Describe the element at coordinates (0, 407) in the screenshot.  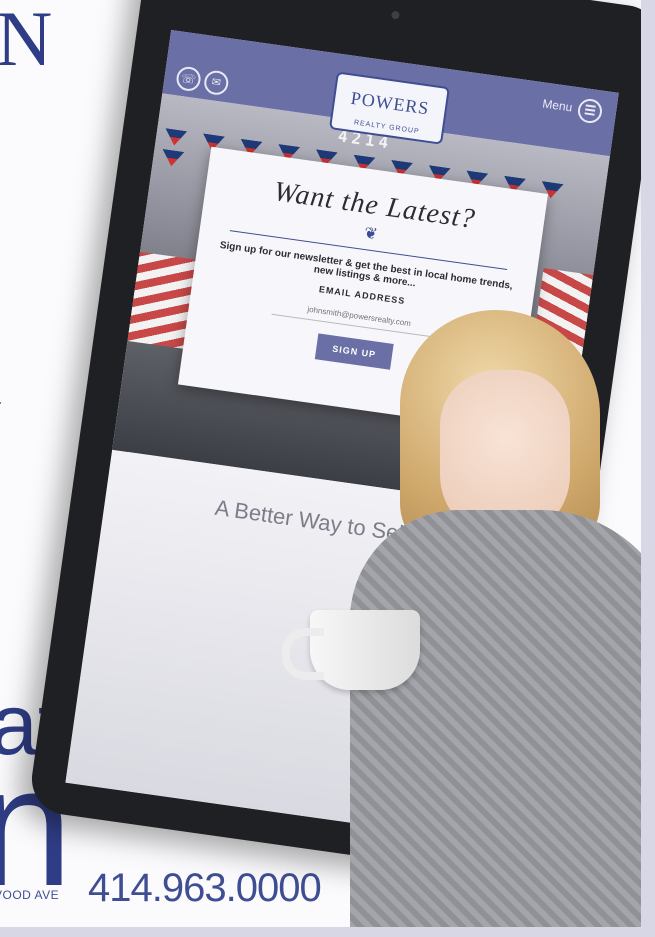
I see `side-text-fragment: r` at that location.